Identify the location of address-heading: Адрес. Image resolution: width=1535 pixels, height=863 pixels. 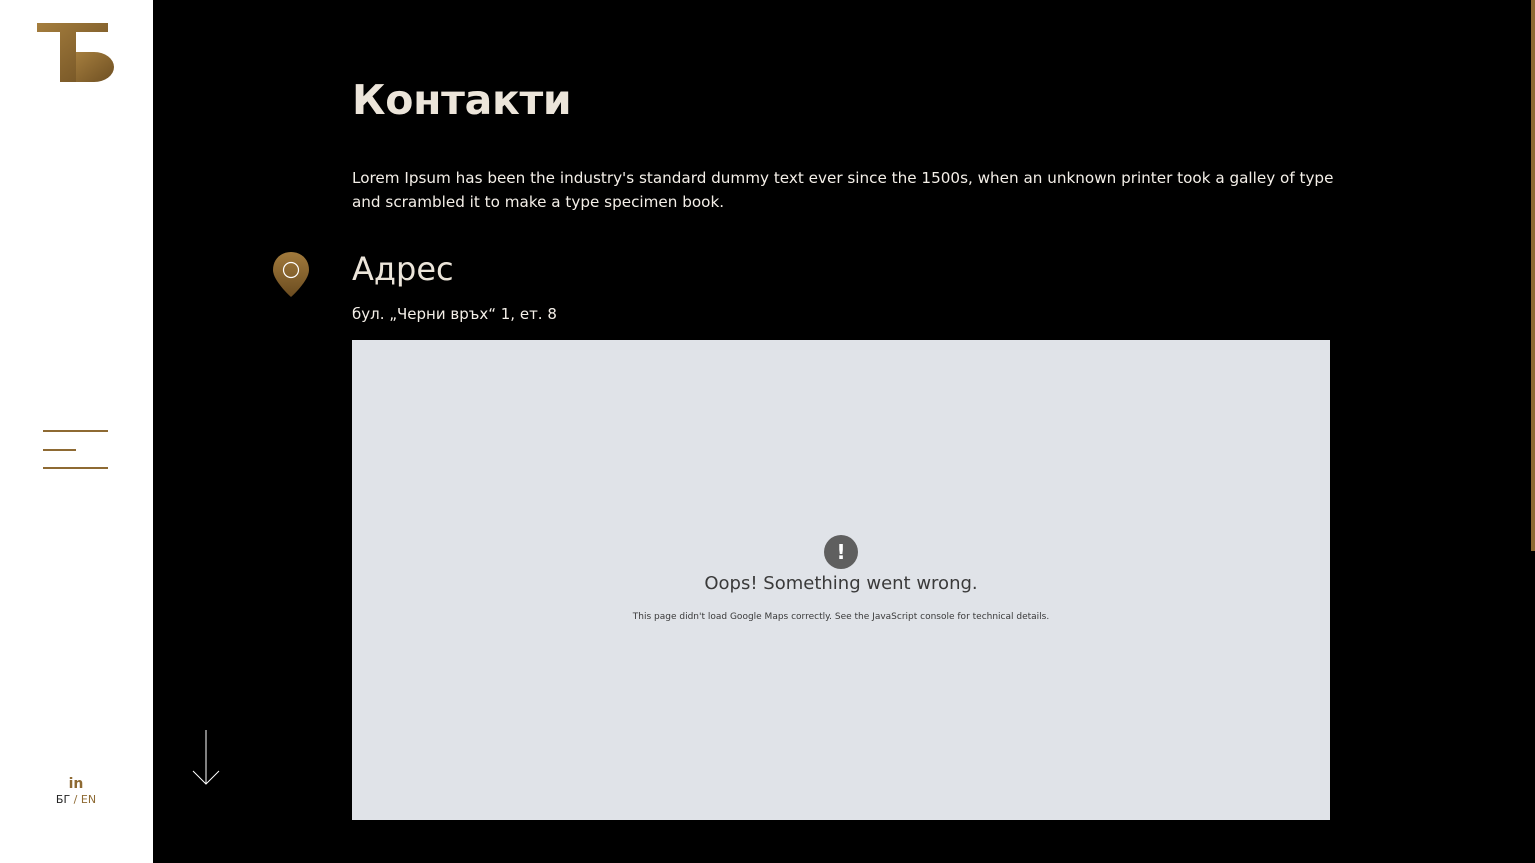
(403, 269).